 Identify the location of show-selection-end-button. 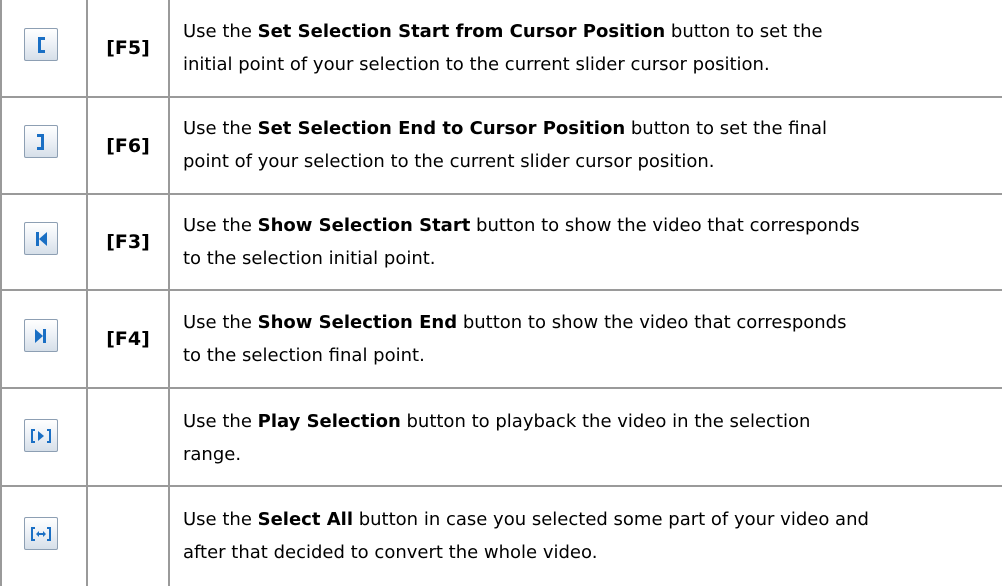
(41, 335).